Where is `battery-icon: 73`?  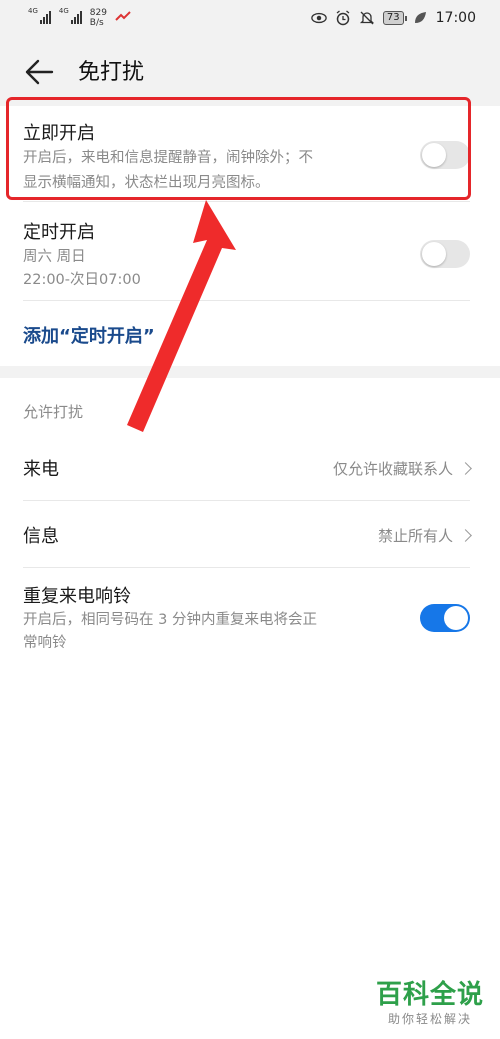 battery-icon: 73 is located at coordinates (394, 18).